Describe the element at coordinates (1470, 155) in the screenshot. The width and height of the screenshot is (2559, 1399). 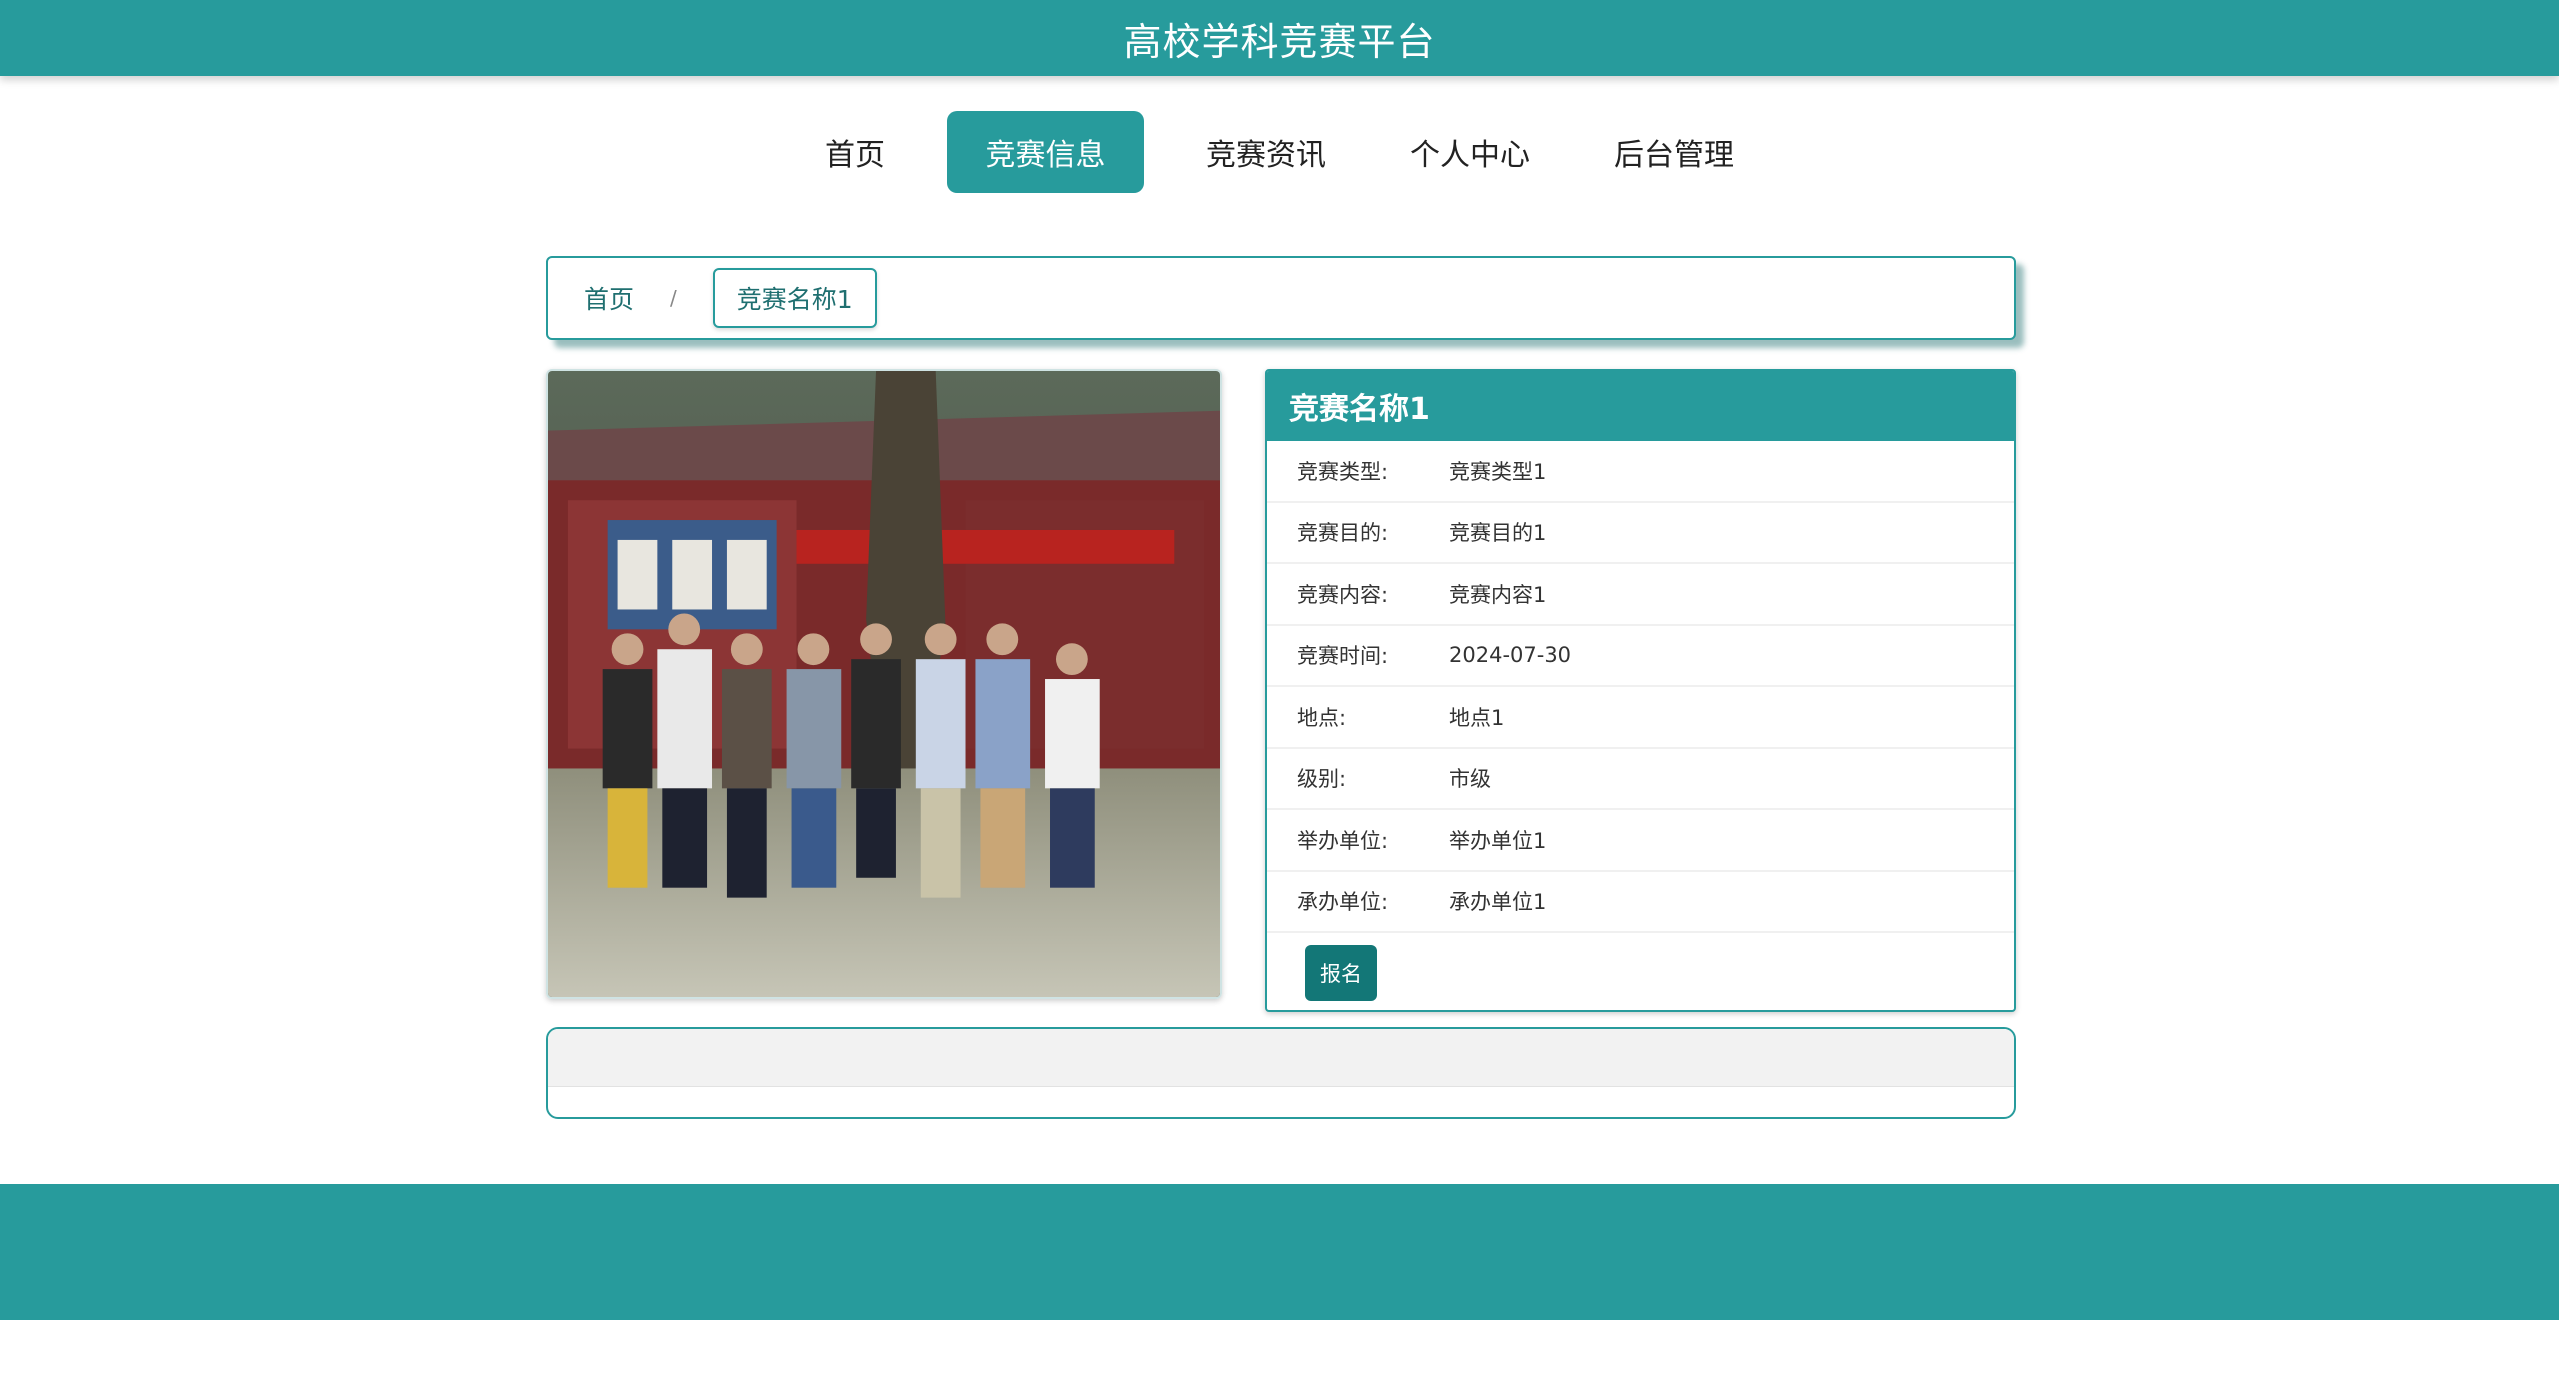
I see `nav-item-label: 个人中心` at that location.